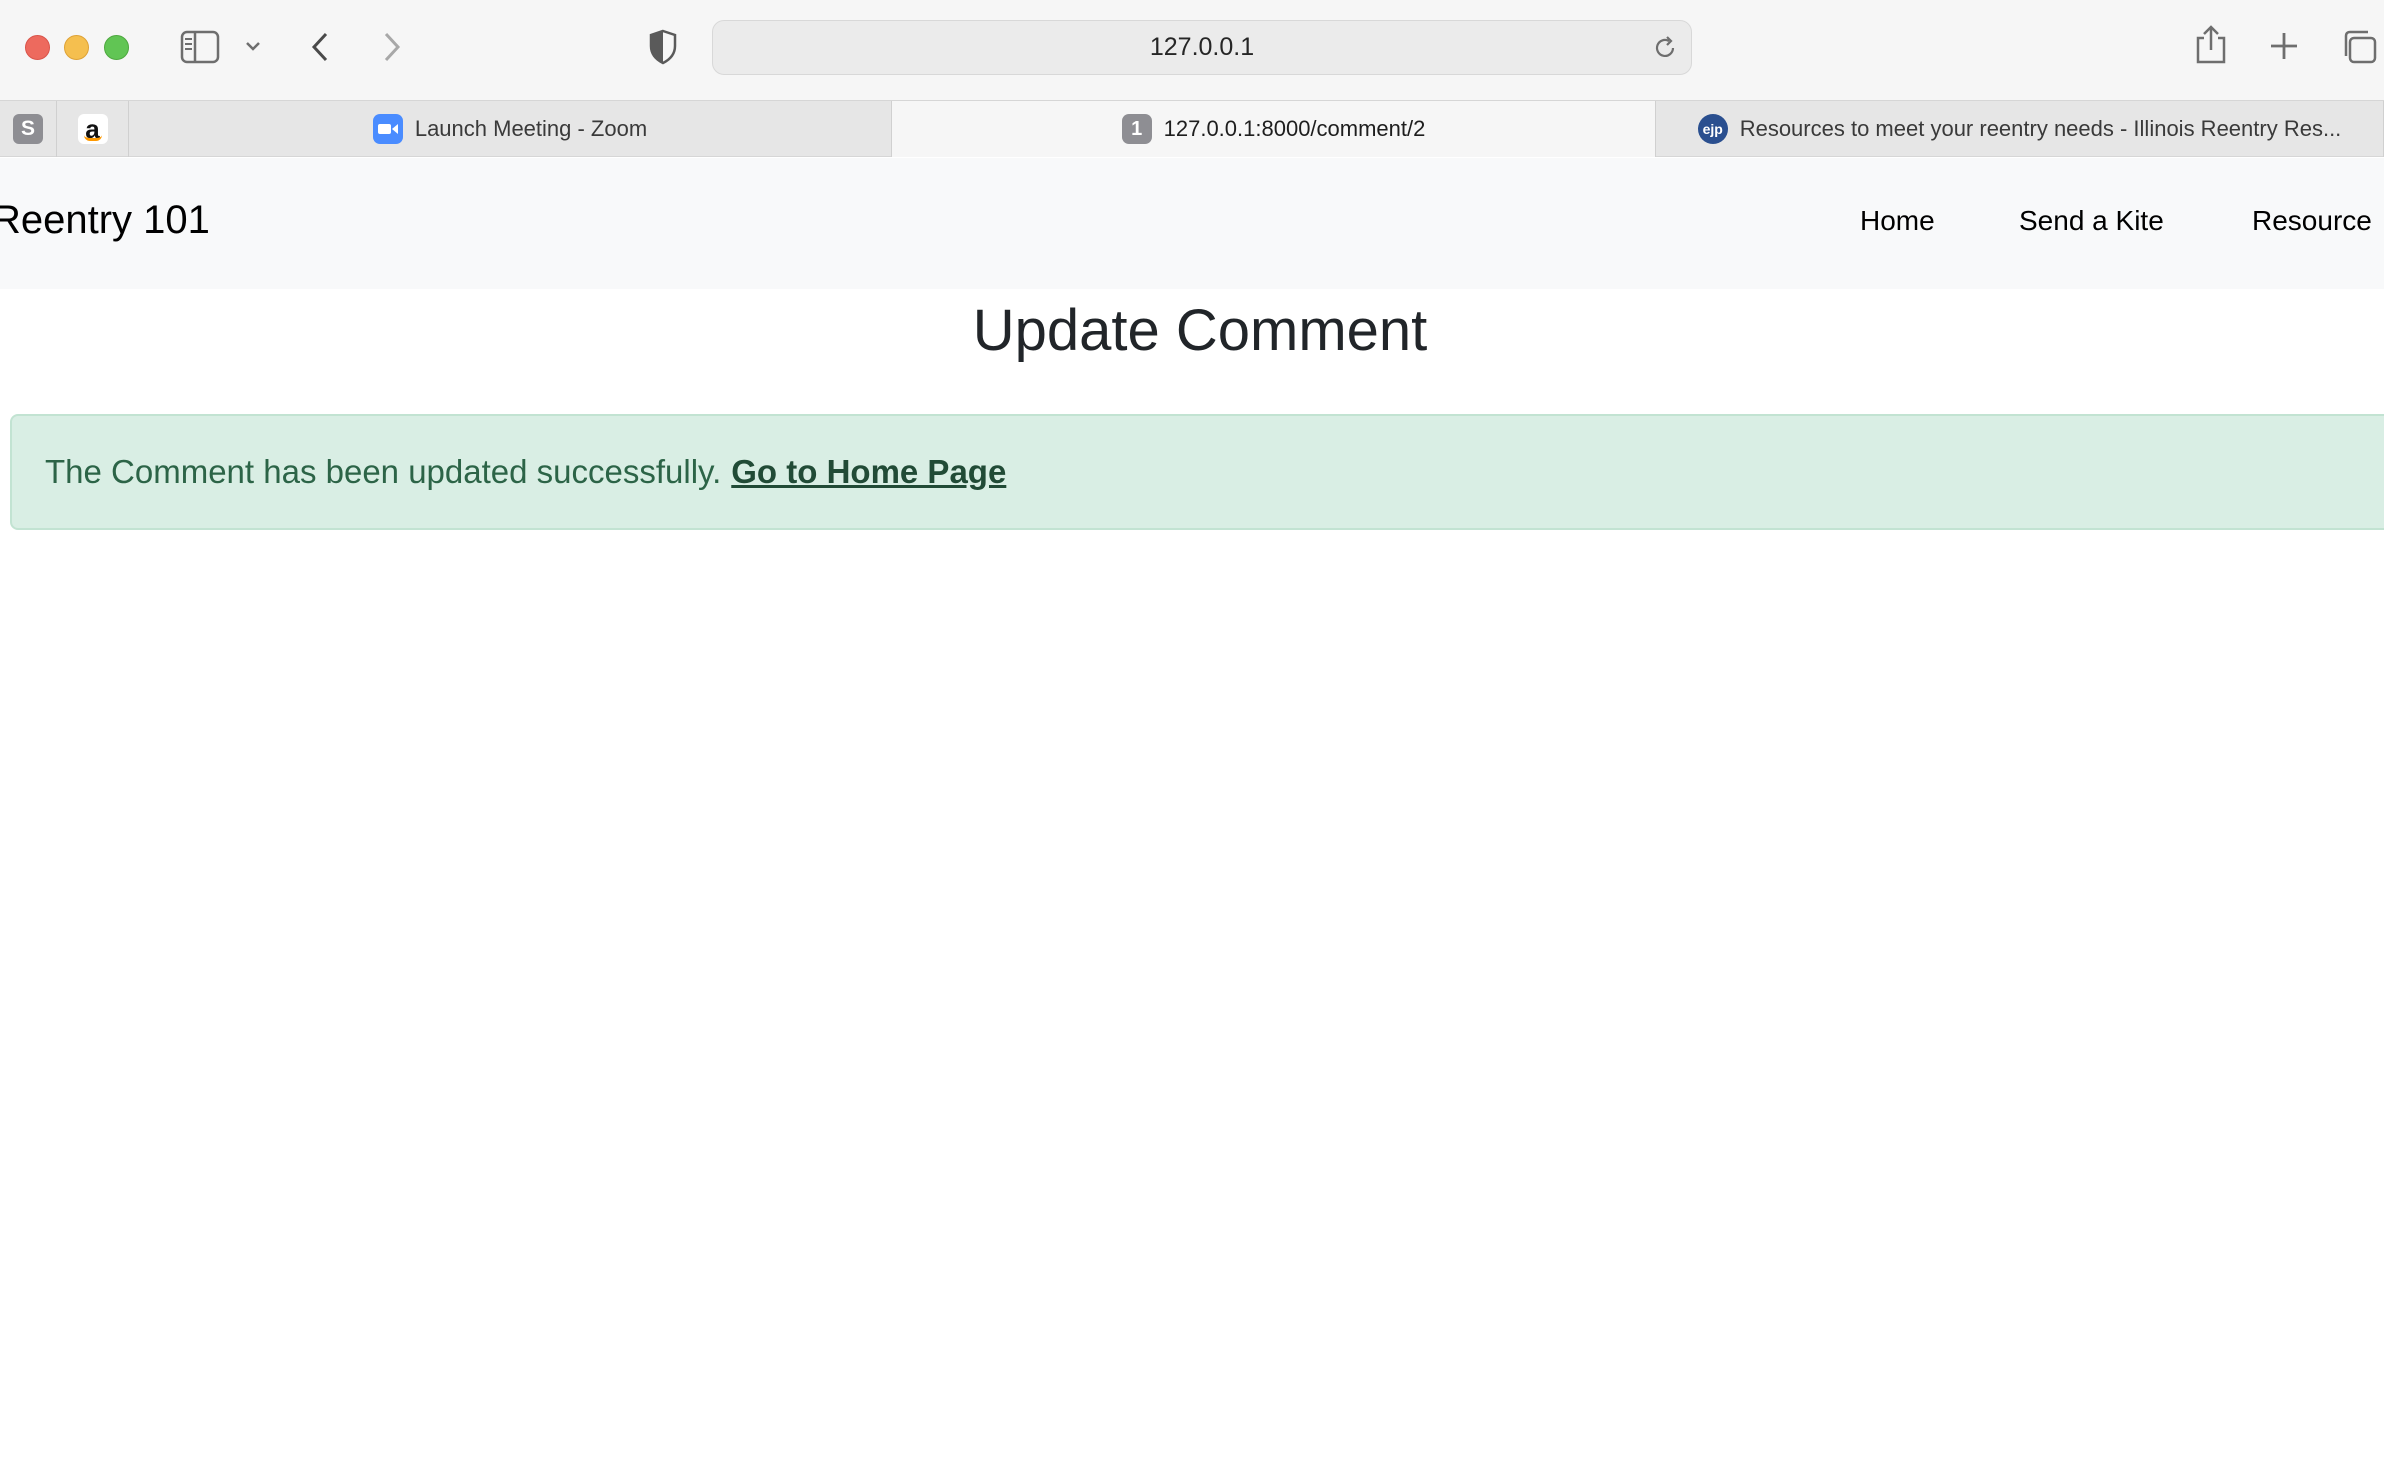 This screenshot has width=2384, height=1470. I want to click on tab-title: 127.0.0.1:8000/comment/2, so click(1294, 128).